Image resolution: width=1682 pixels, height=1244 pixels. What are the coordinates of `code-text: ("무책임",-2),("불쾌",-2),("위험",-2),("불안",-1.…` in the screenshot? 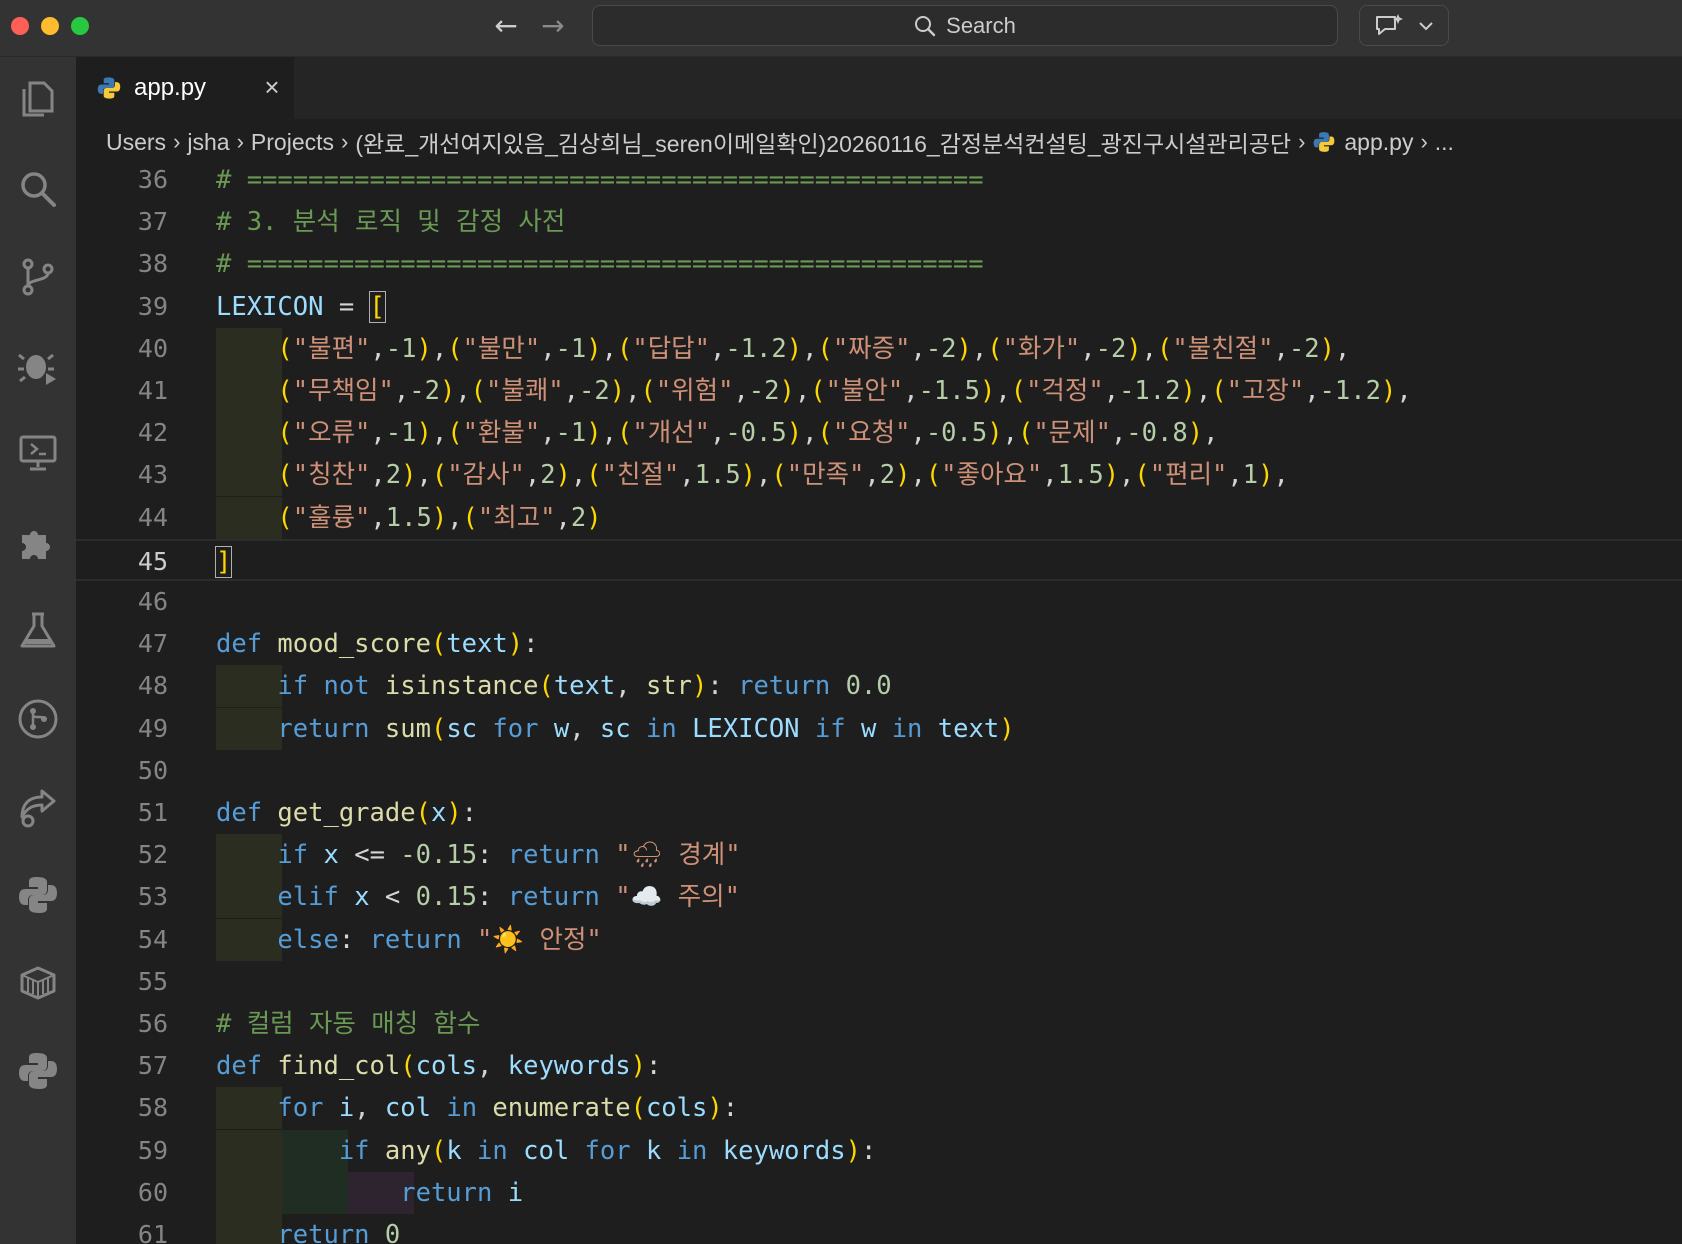 It's located at (813, 391).